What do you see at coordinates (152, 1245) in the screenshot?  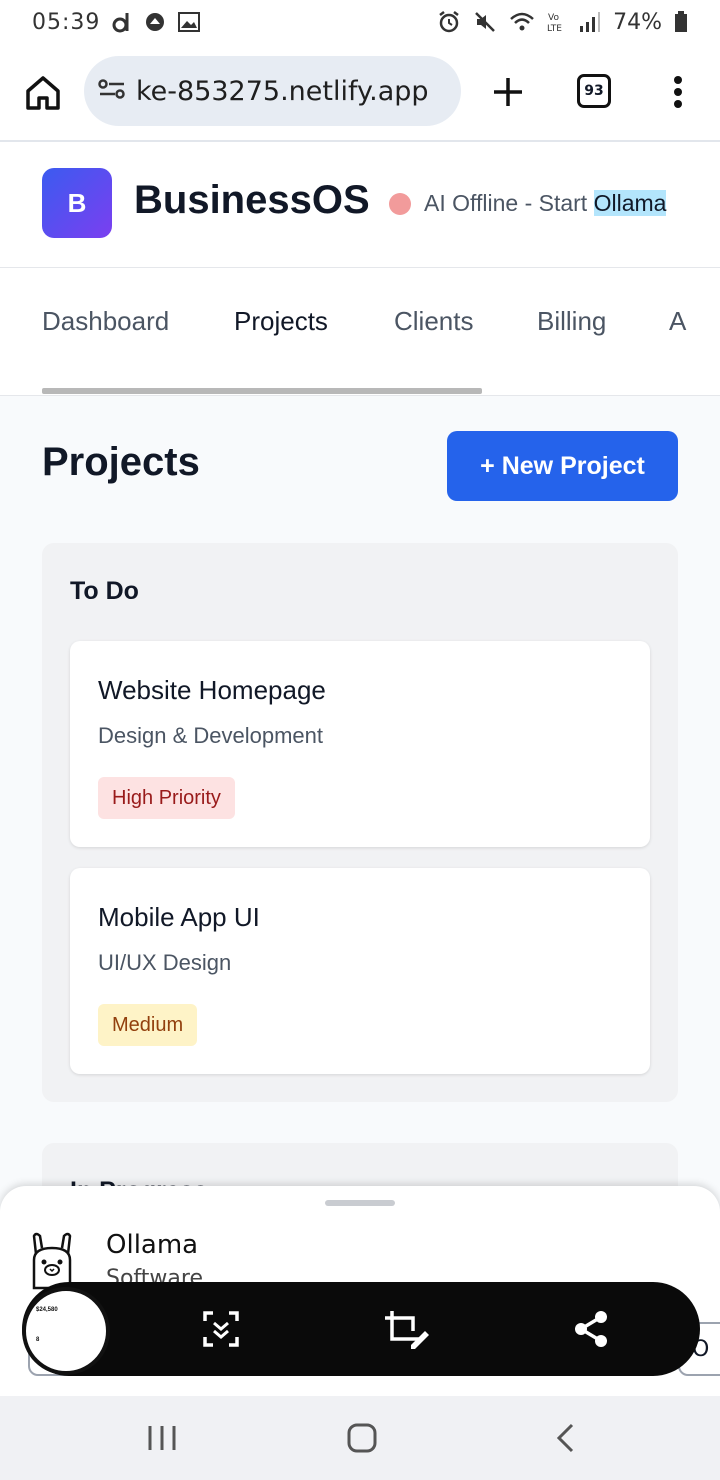 I see `sheet-app-name: Ollama` at bounding box center [152, 1245].